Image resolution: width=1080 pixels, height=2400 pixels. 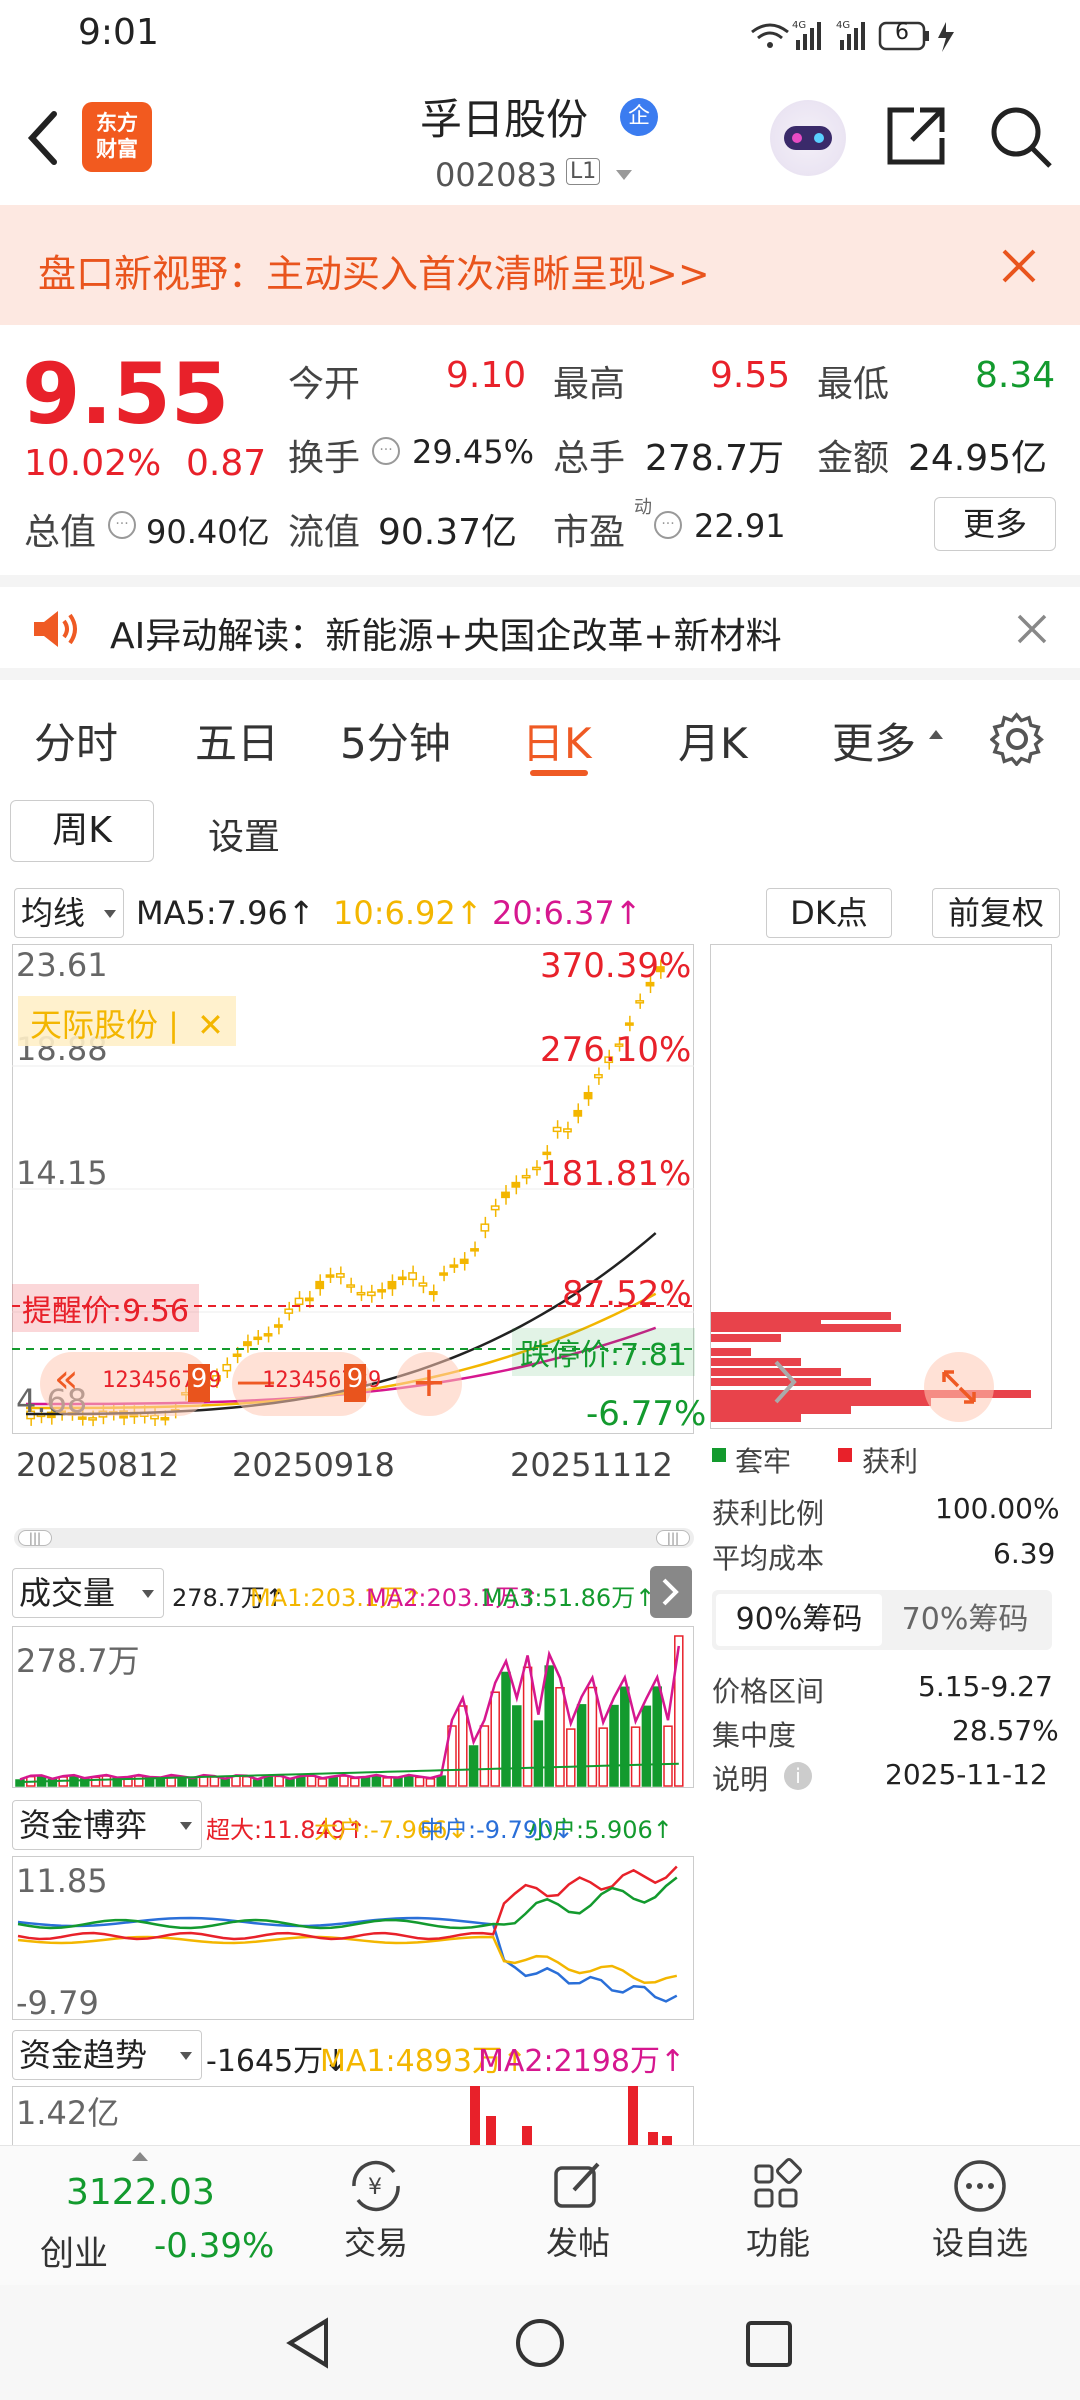 I want to click on trade-button: ¥ 交易, so click(x=376, y=2218).